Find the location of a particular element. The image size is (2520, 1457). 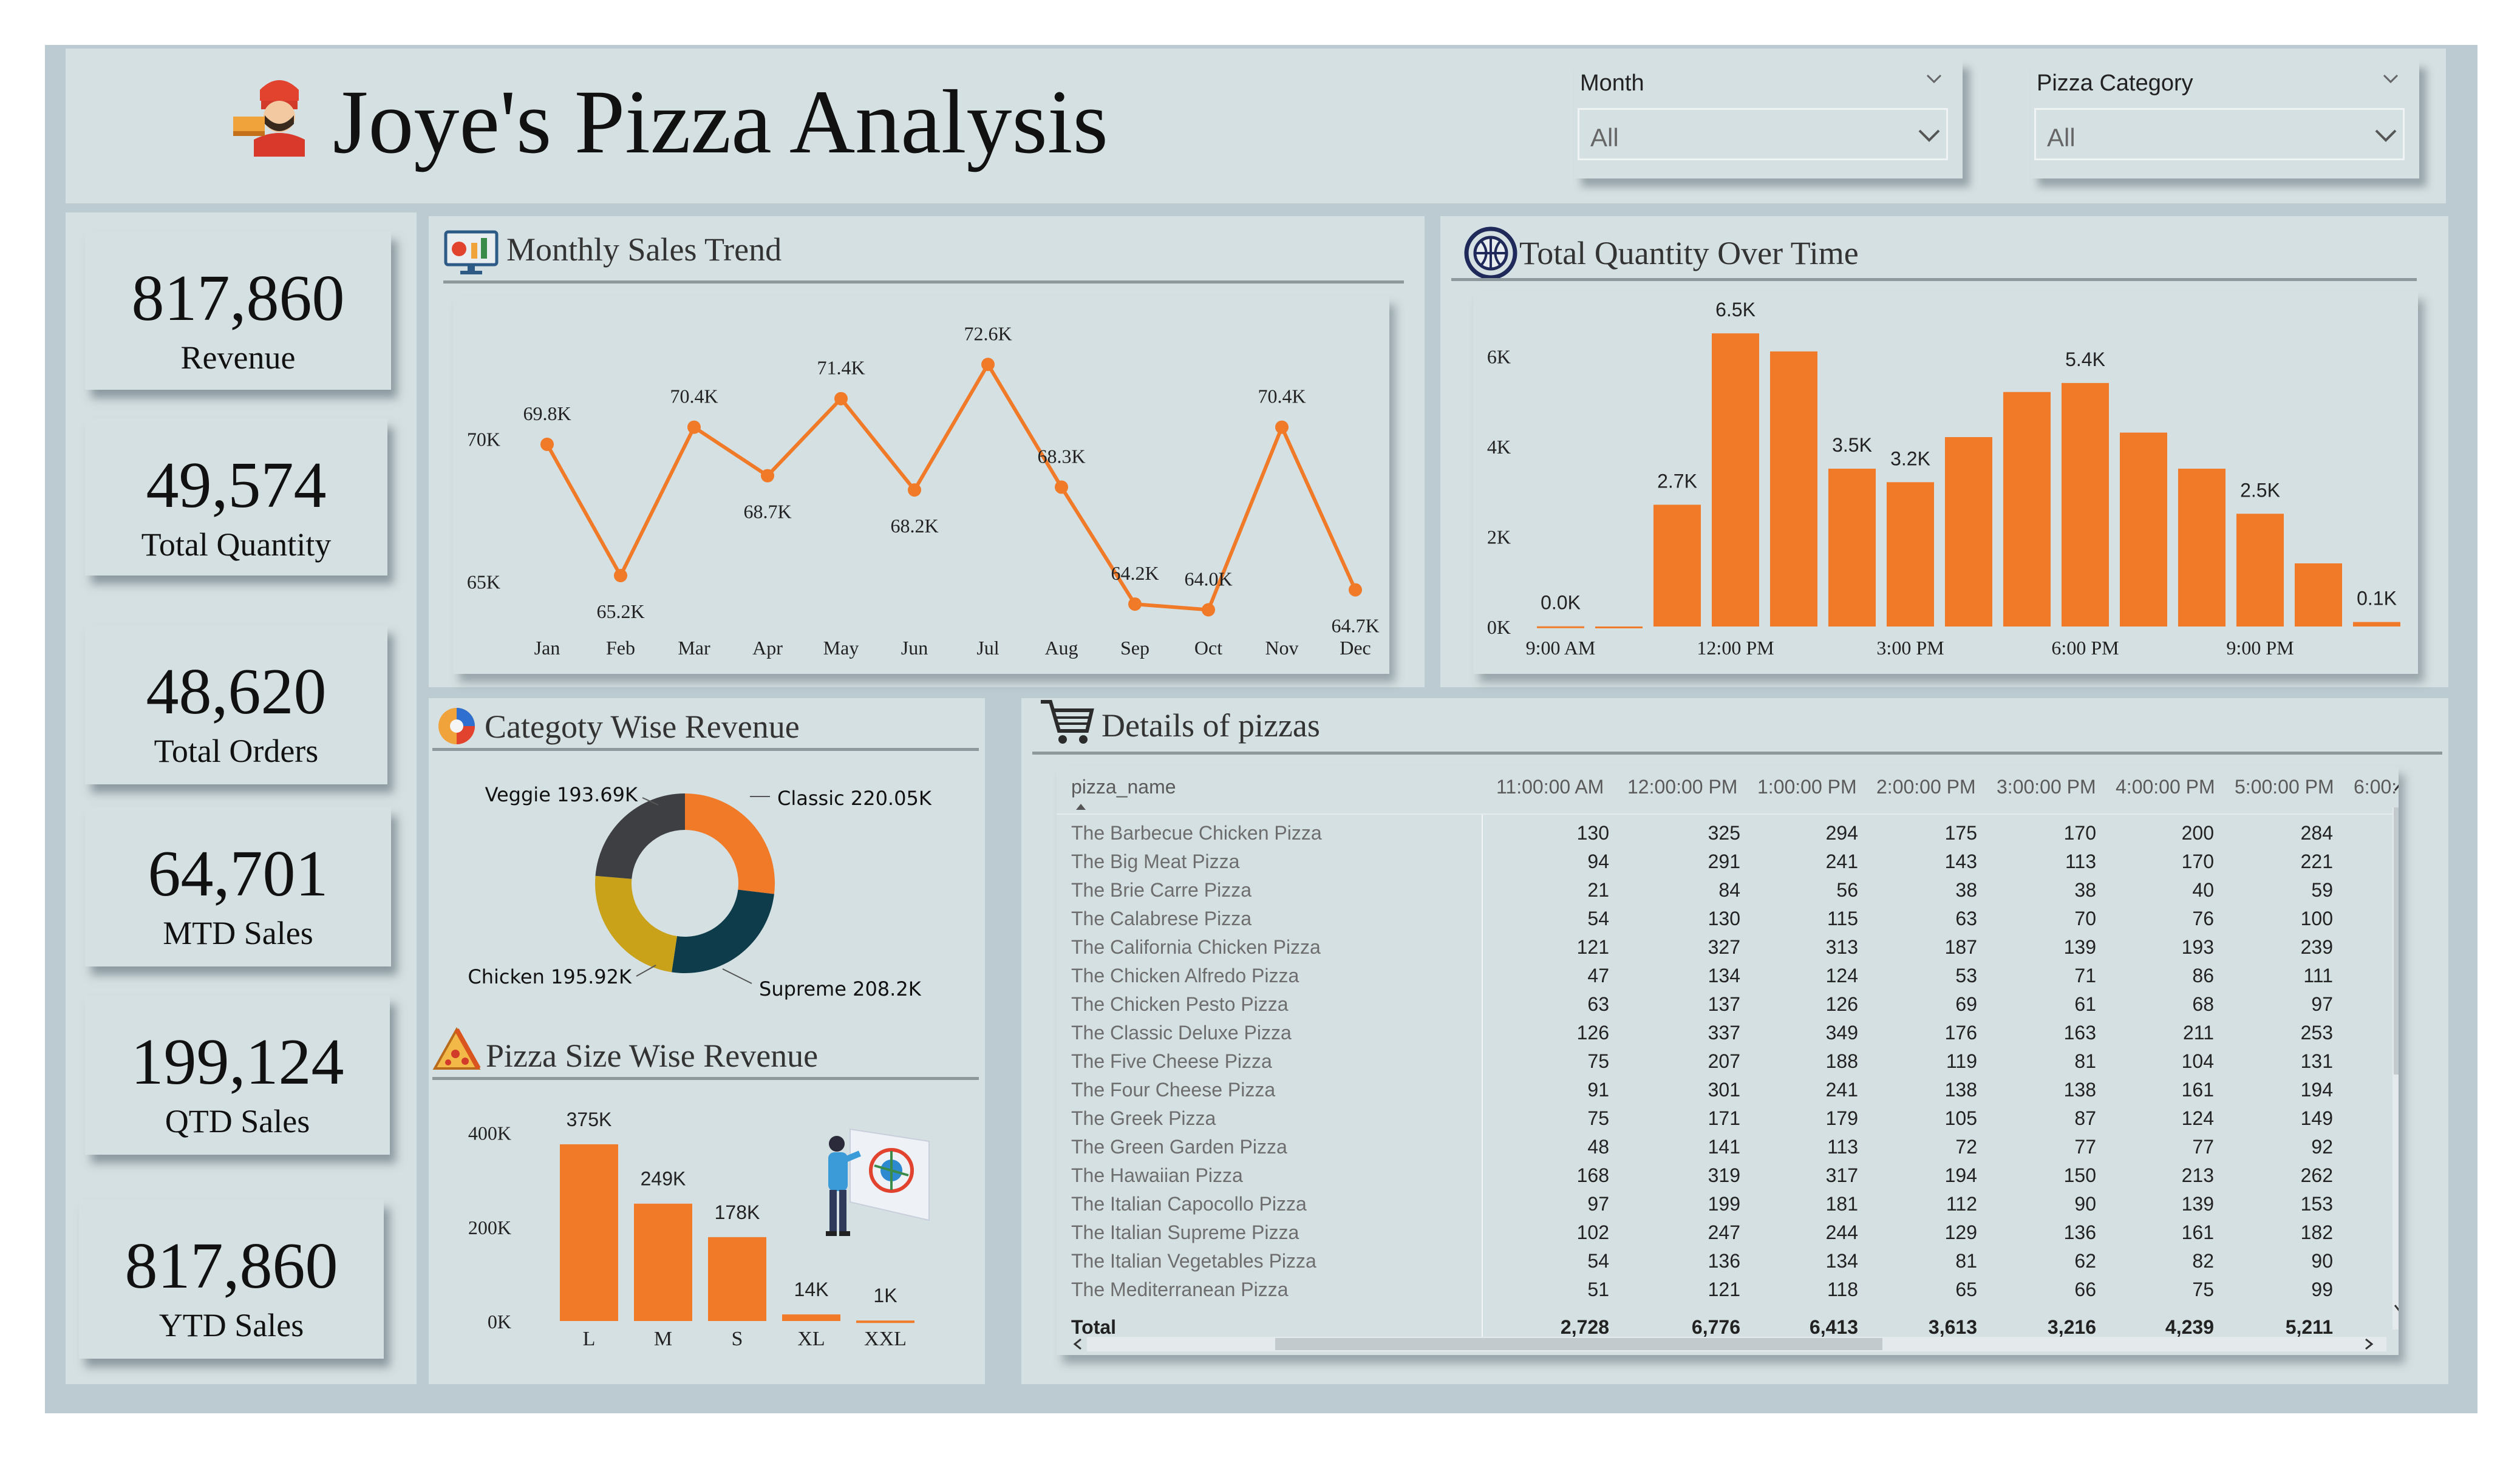

table-row: The Brie Carre Pizza 21 84 56 38 38 40 59 is located at coordinates (1718, 893).